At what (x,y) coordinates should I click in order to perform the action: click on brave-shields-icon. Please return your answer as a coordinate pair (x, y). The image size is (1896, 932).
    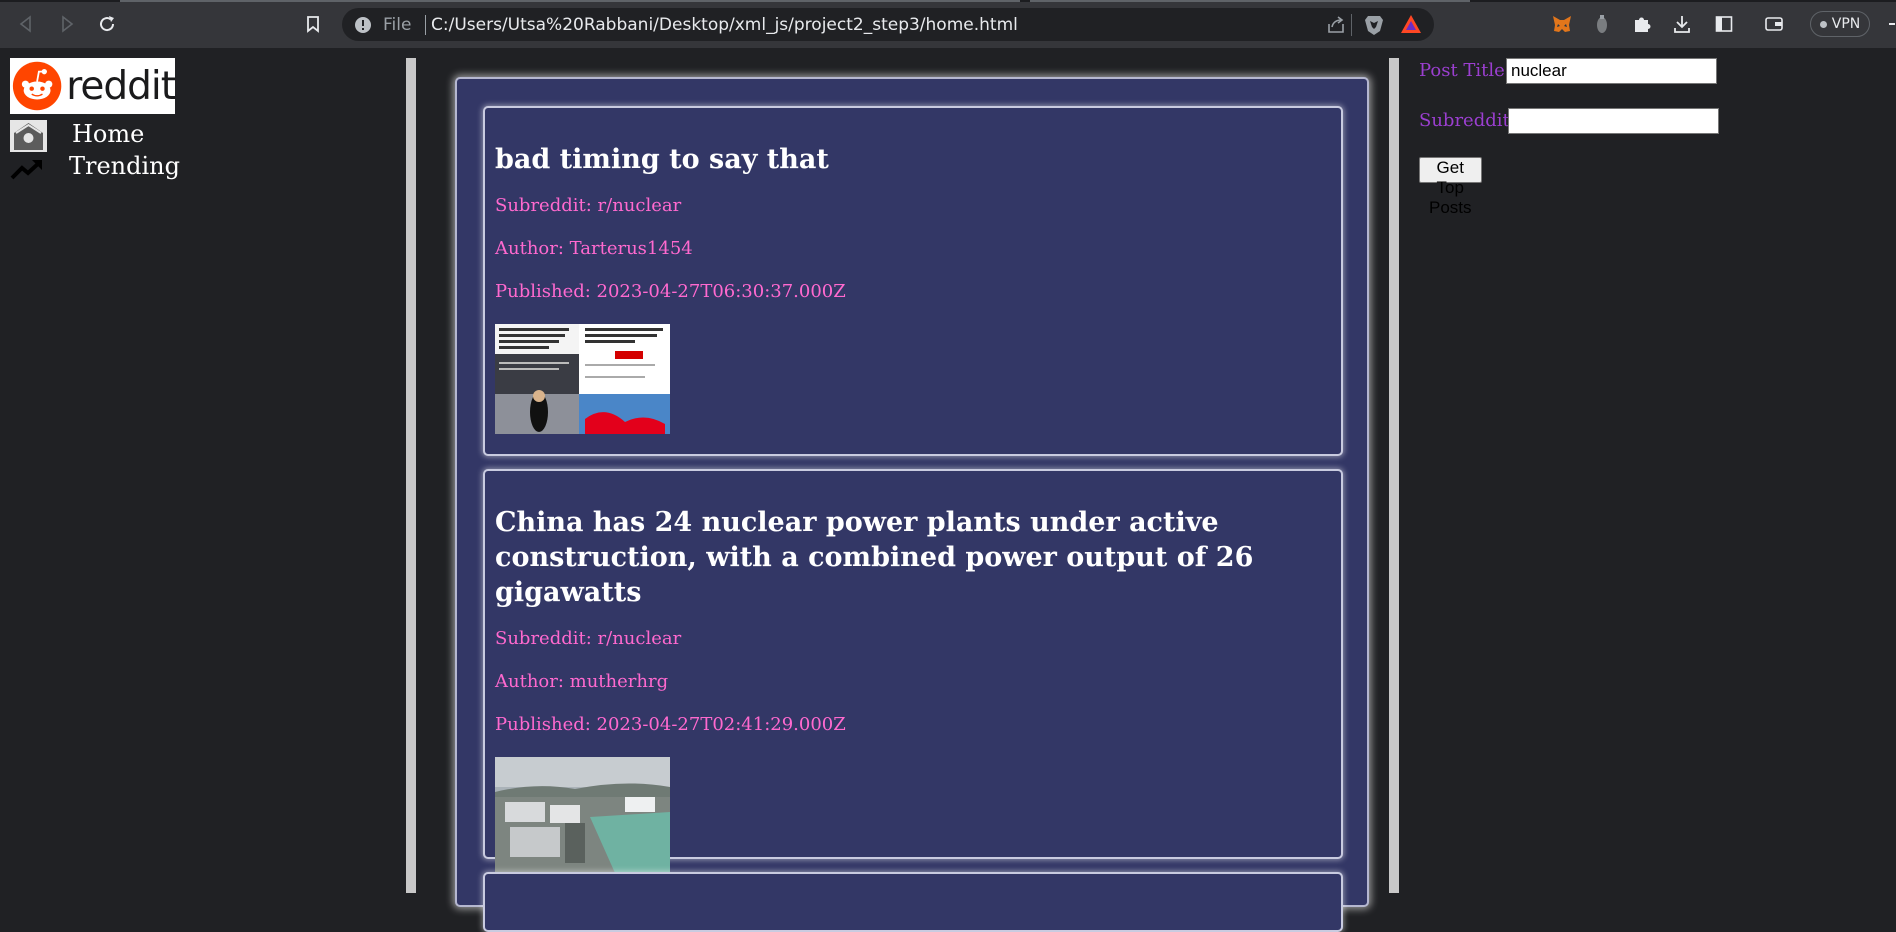
    Looking at the image, I should click on (1374, 27).